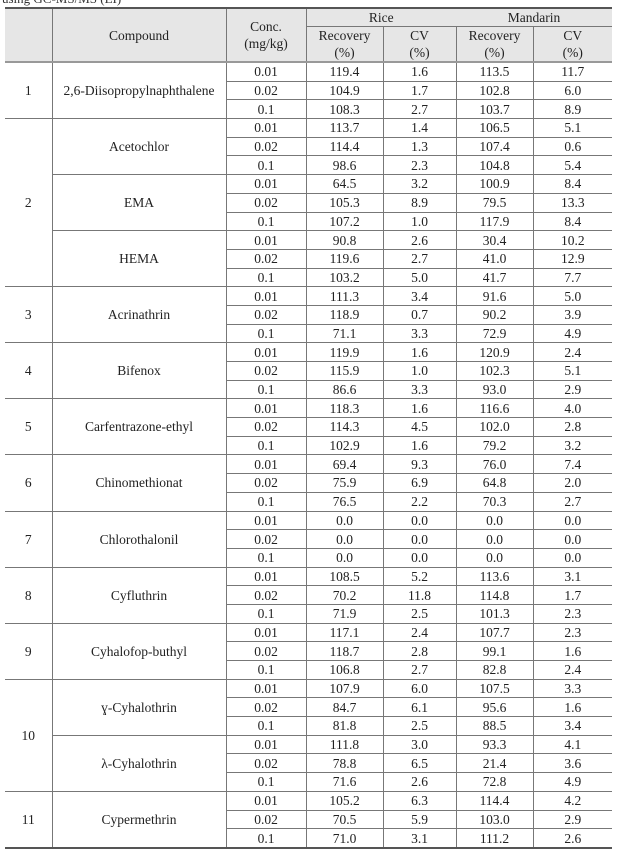 This screenshot has height=849, width=620. What do you see at coordinates (344, 763) in the screenshot?
I see `rice-recovery-cell: 78.8` at bounding box center [344, 763].